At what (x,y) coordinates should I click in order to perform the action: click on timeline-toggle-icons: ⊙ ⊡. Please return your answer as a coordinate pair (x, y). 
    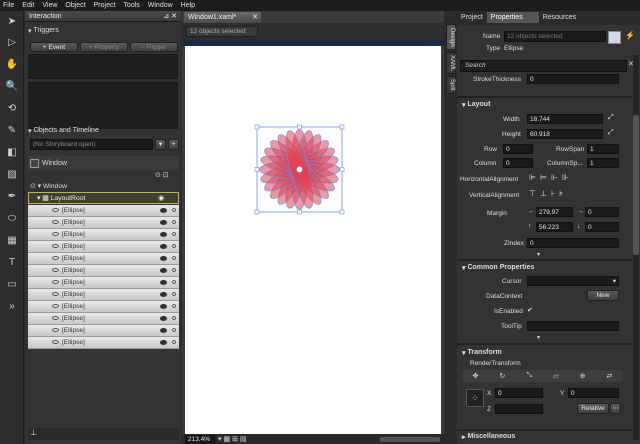
    Looking at the image, I should click on (162, 175).